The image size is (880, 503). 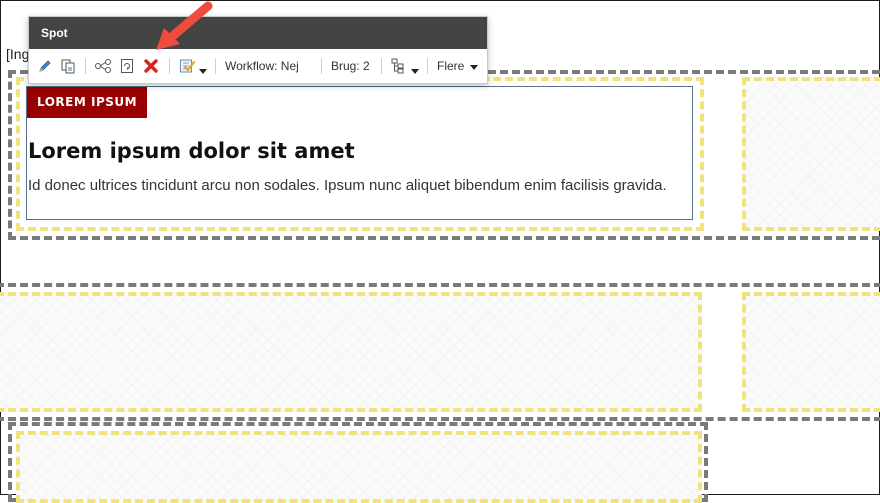 I want to click on spot-toolbar: Spot Workflow: Nej Brug: 2 Flere, so click(x=258, y=50).